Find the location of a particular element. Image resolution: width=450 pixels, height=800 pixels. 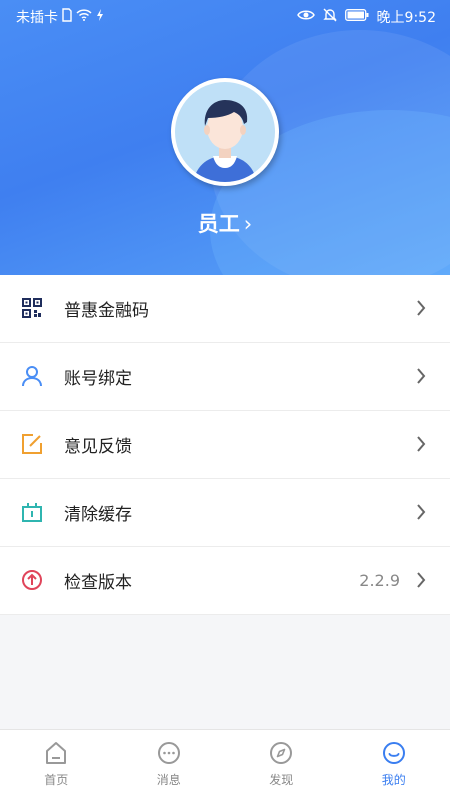

carrier-text: 未插卡 is located at coordinates (37, 18).